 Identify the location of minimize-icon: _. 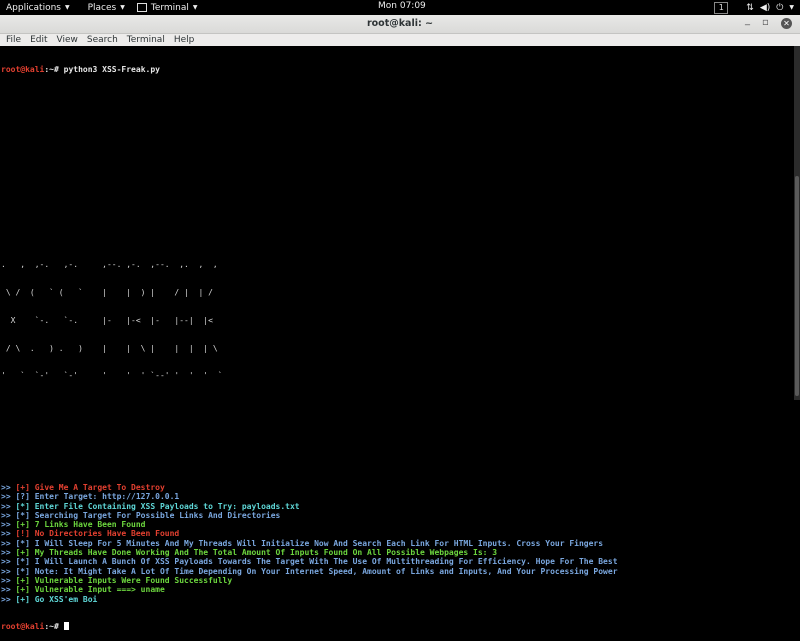
(747, 20).